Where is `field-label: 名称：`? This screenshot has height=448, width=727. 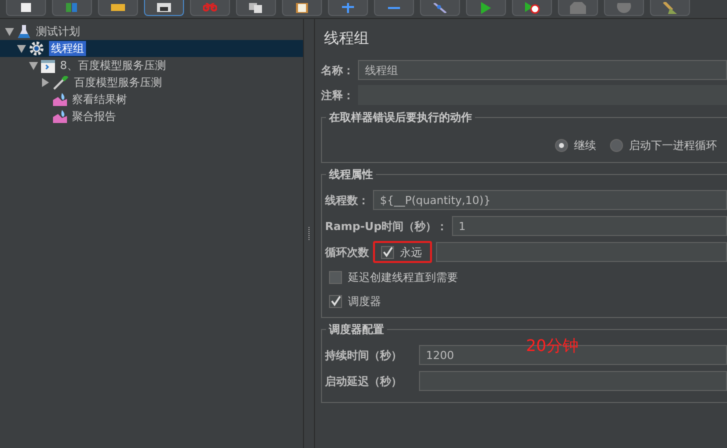 field-label: 名称： is located at coordinates (337, 70).